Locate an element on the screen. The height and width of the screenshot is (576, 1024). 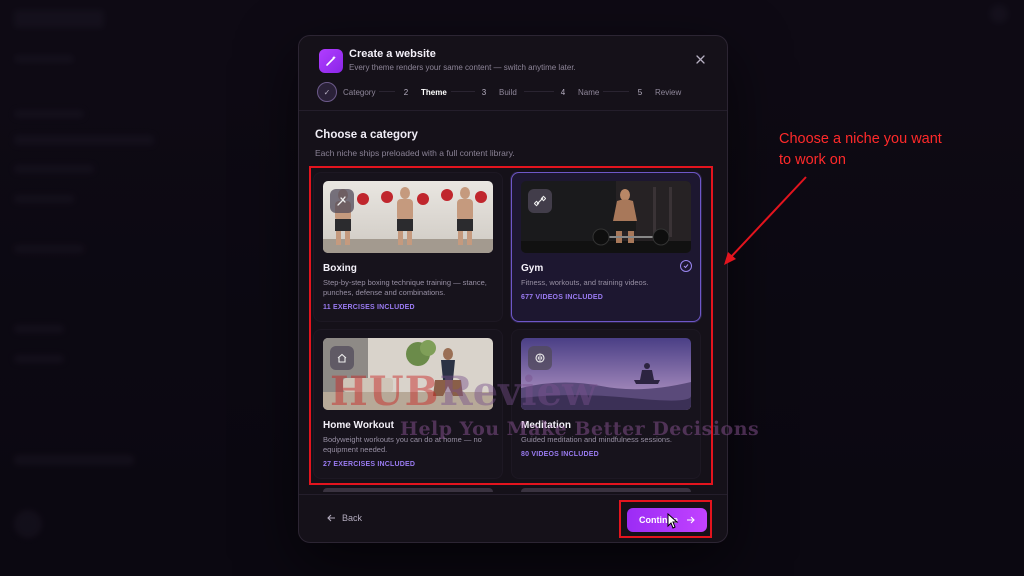
cursor-icon is located at coordinates (673, 521).